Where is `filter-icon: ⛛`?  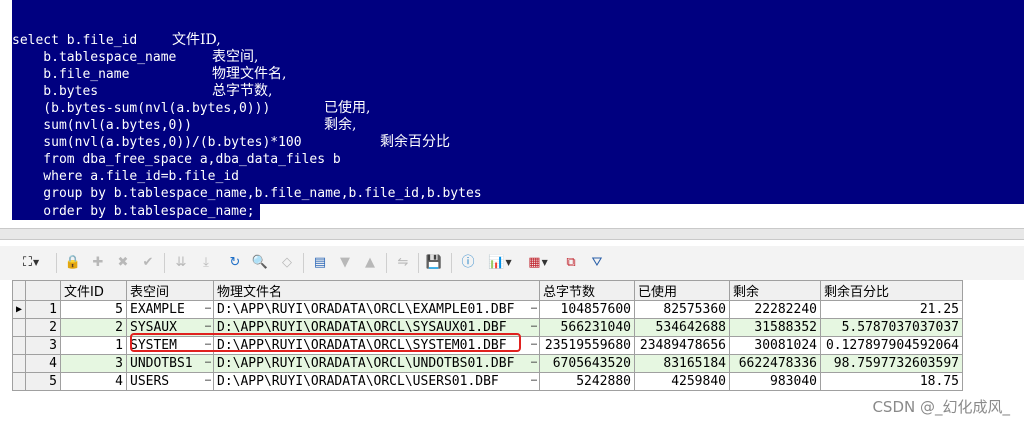 filter-icon: ⛛ is located at coordinates (597, 263).